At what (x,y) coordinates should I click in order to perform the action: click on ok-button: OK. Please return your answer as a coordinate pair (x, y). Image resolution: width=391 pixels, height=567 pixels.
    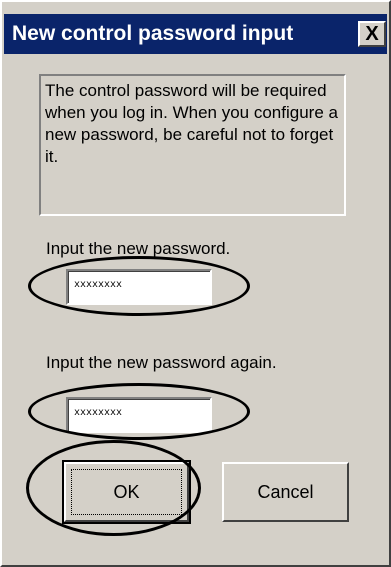
    Looking at the image, I should click on (126, 492).